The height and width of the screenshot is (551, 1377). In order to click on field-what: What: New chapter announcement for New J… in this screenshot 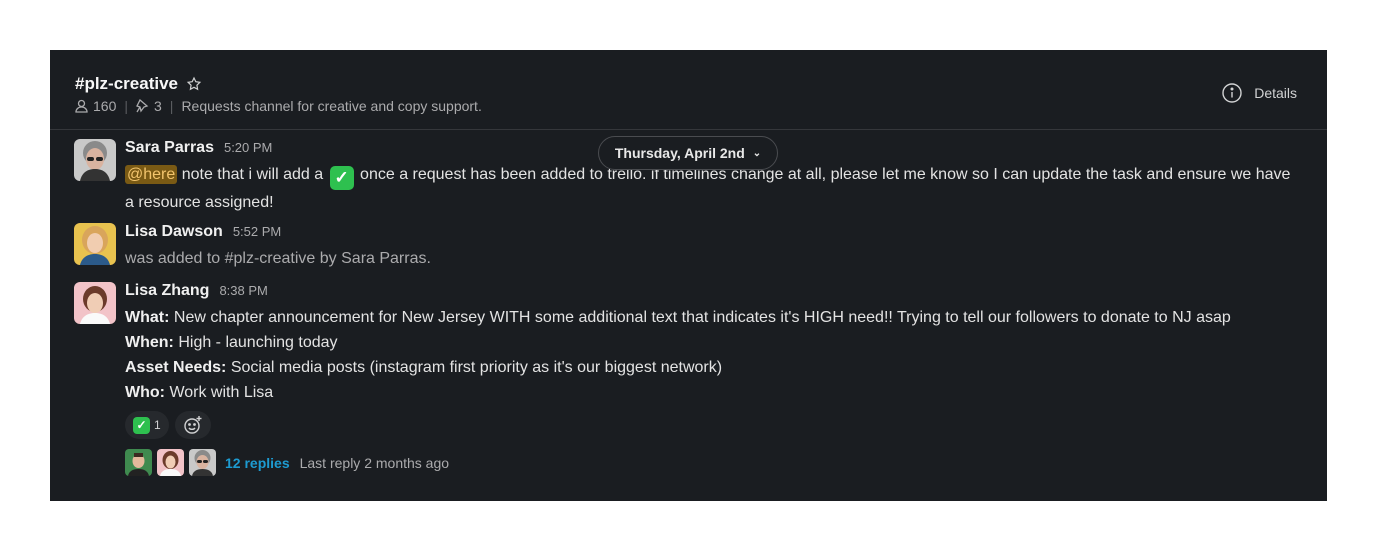, I will do `click(714, 317)`.